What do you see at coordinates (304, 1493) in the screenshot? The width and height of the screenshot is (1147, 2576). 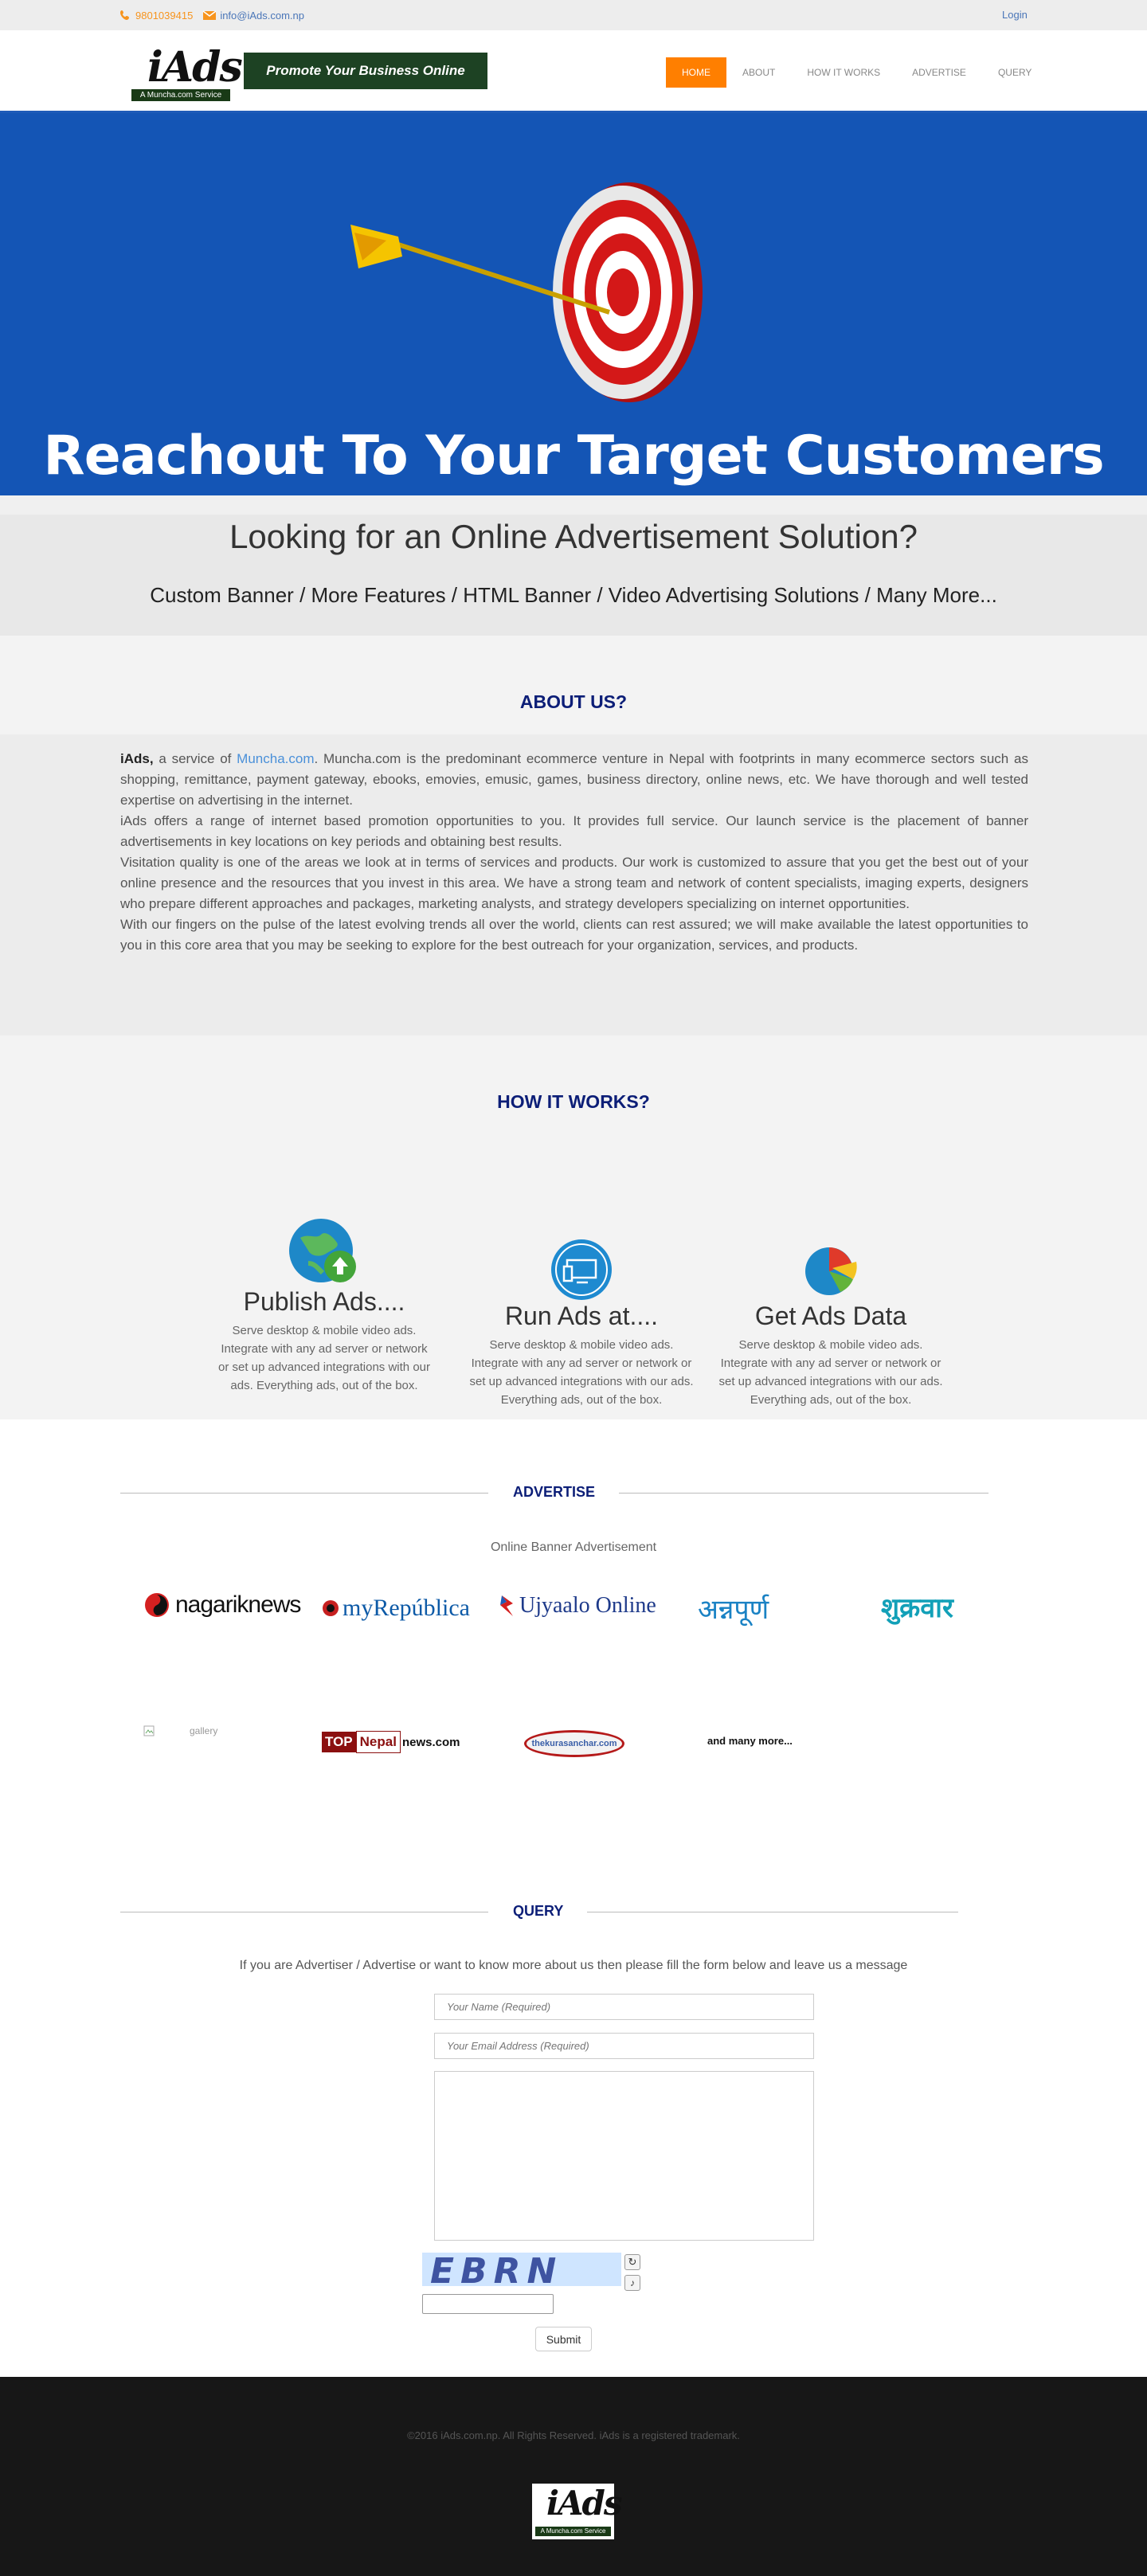 I see `advertise-divider-left` at bounding box center [304, 1493].